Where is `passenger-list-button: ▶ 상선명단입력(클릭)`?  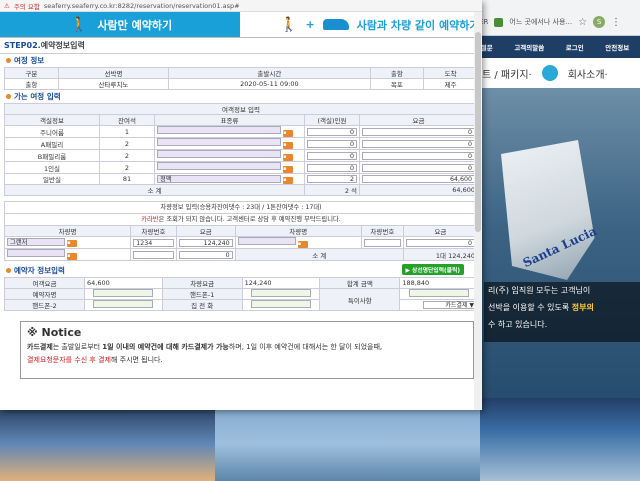 passenger-list-button: ▶ 상선명단입력(클릭) is located at coordinates (432, 269).